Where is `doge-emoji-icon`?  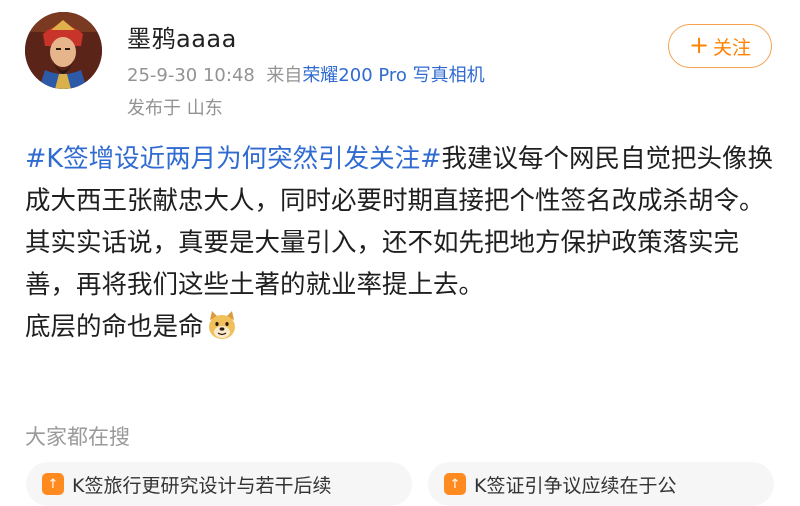 doge-emoji-icon is located at coordinates (222, 331).